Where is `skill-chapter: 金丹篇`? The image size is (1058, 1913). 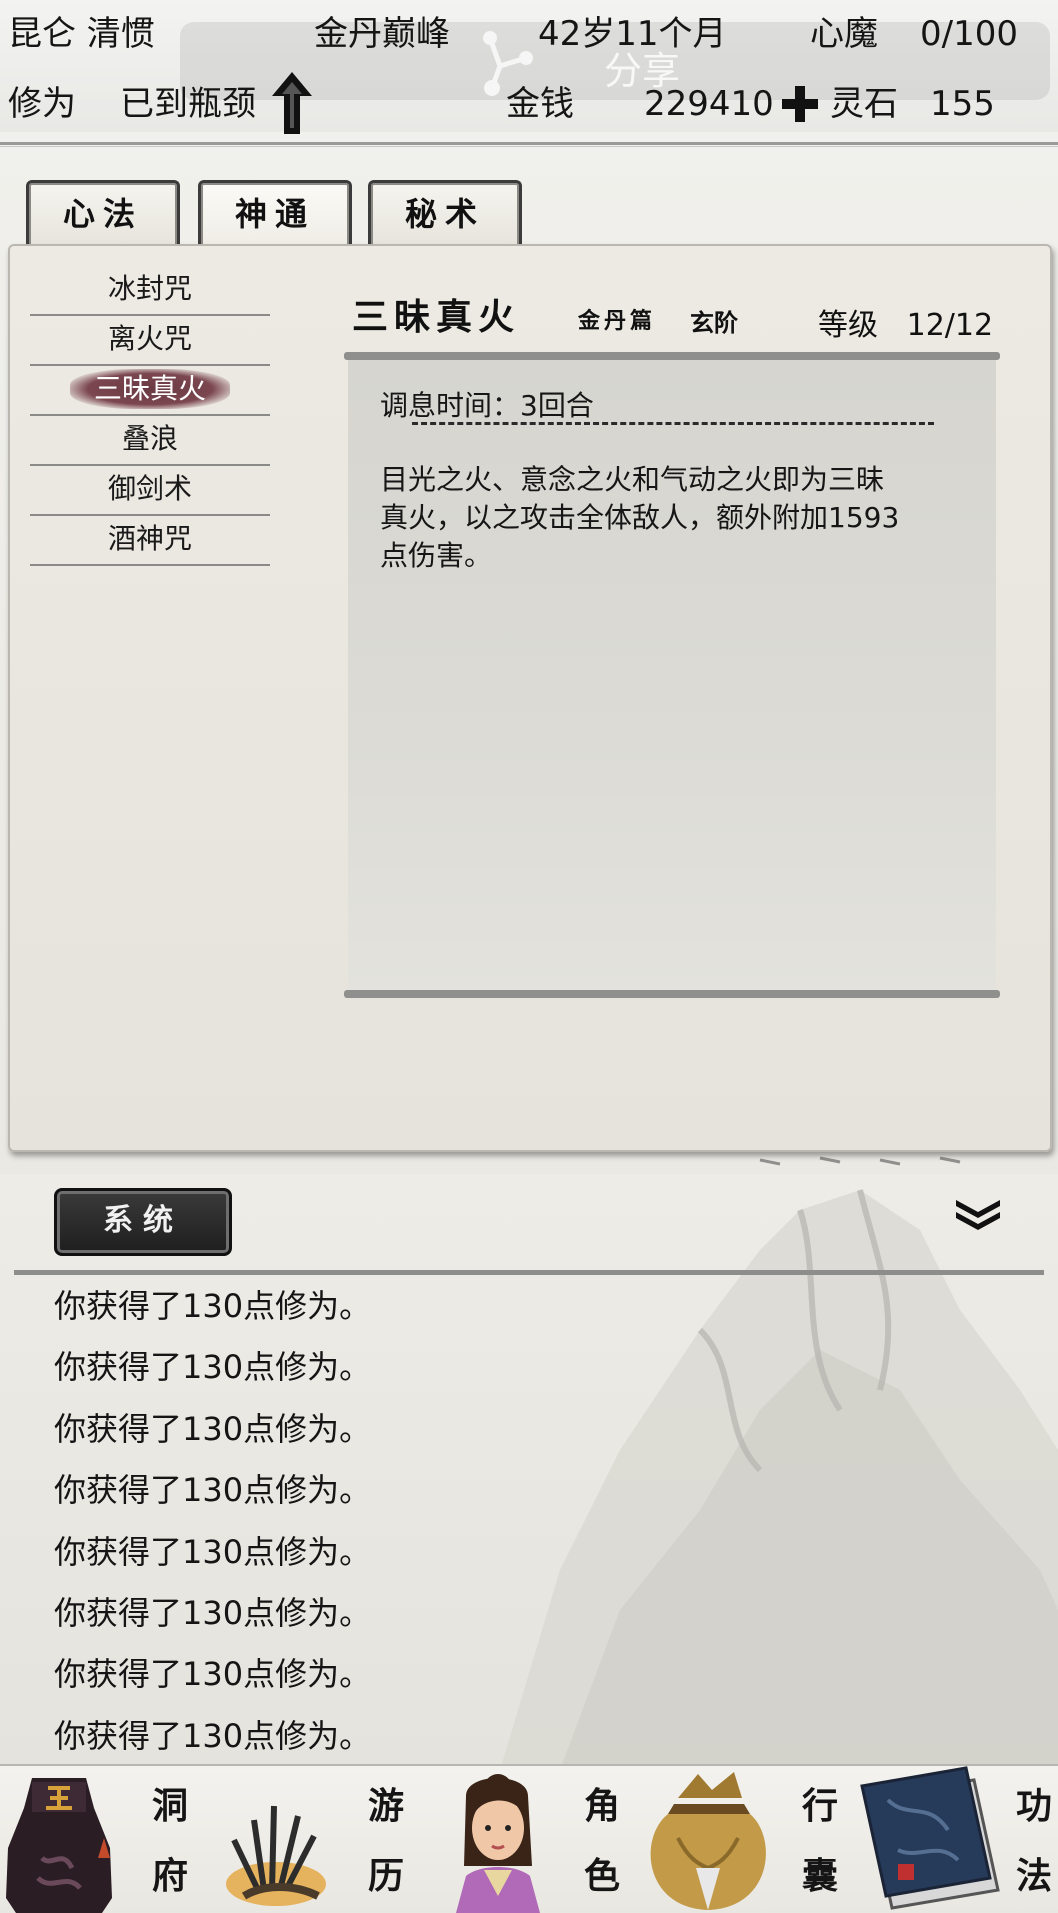
skill-chapter: 金丹篇 is located at coordinates (617, 321).